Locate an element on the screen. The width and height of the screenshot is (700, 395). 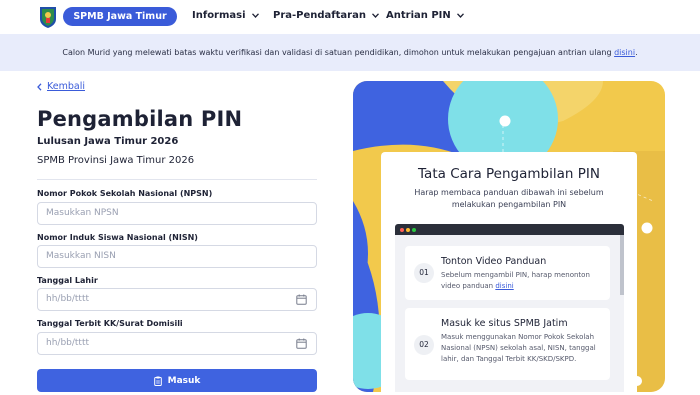
close-dot-icon is located at coordinates (402, 229).